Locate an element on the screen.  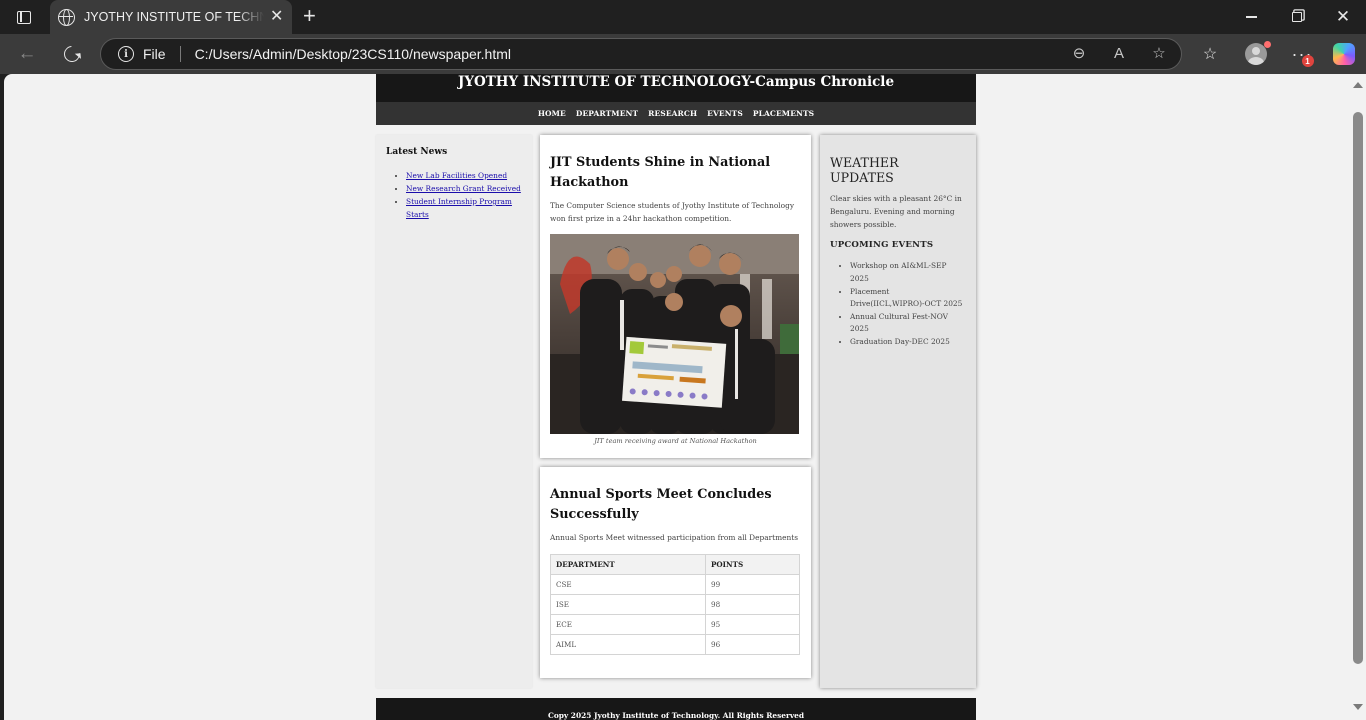
back-button: ← is located at coordinates (27, 54).